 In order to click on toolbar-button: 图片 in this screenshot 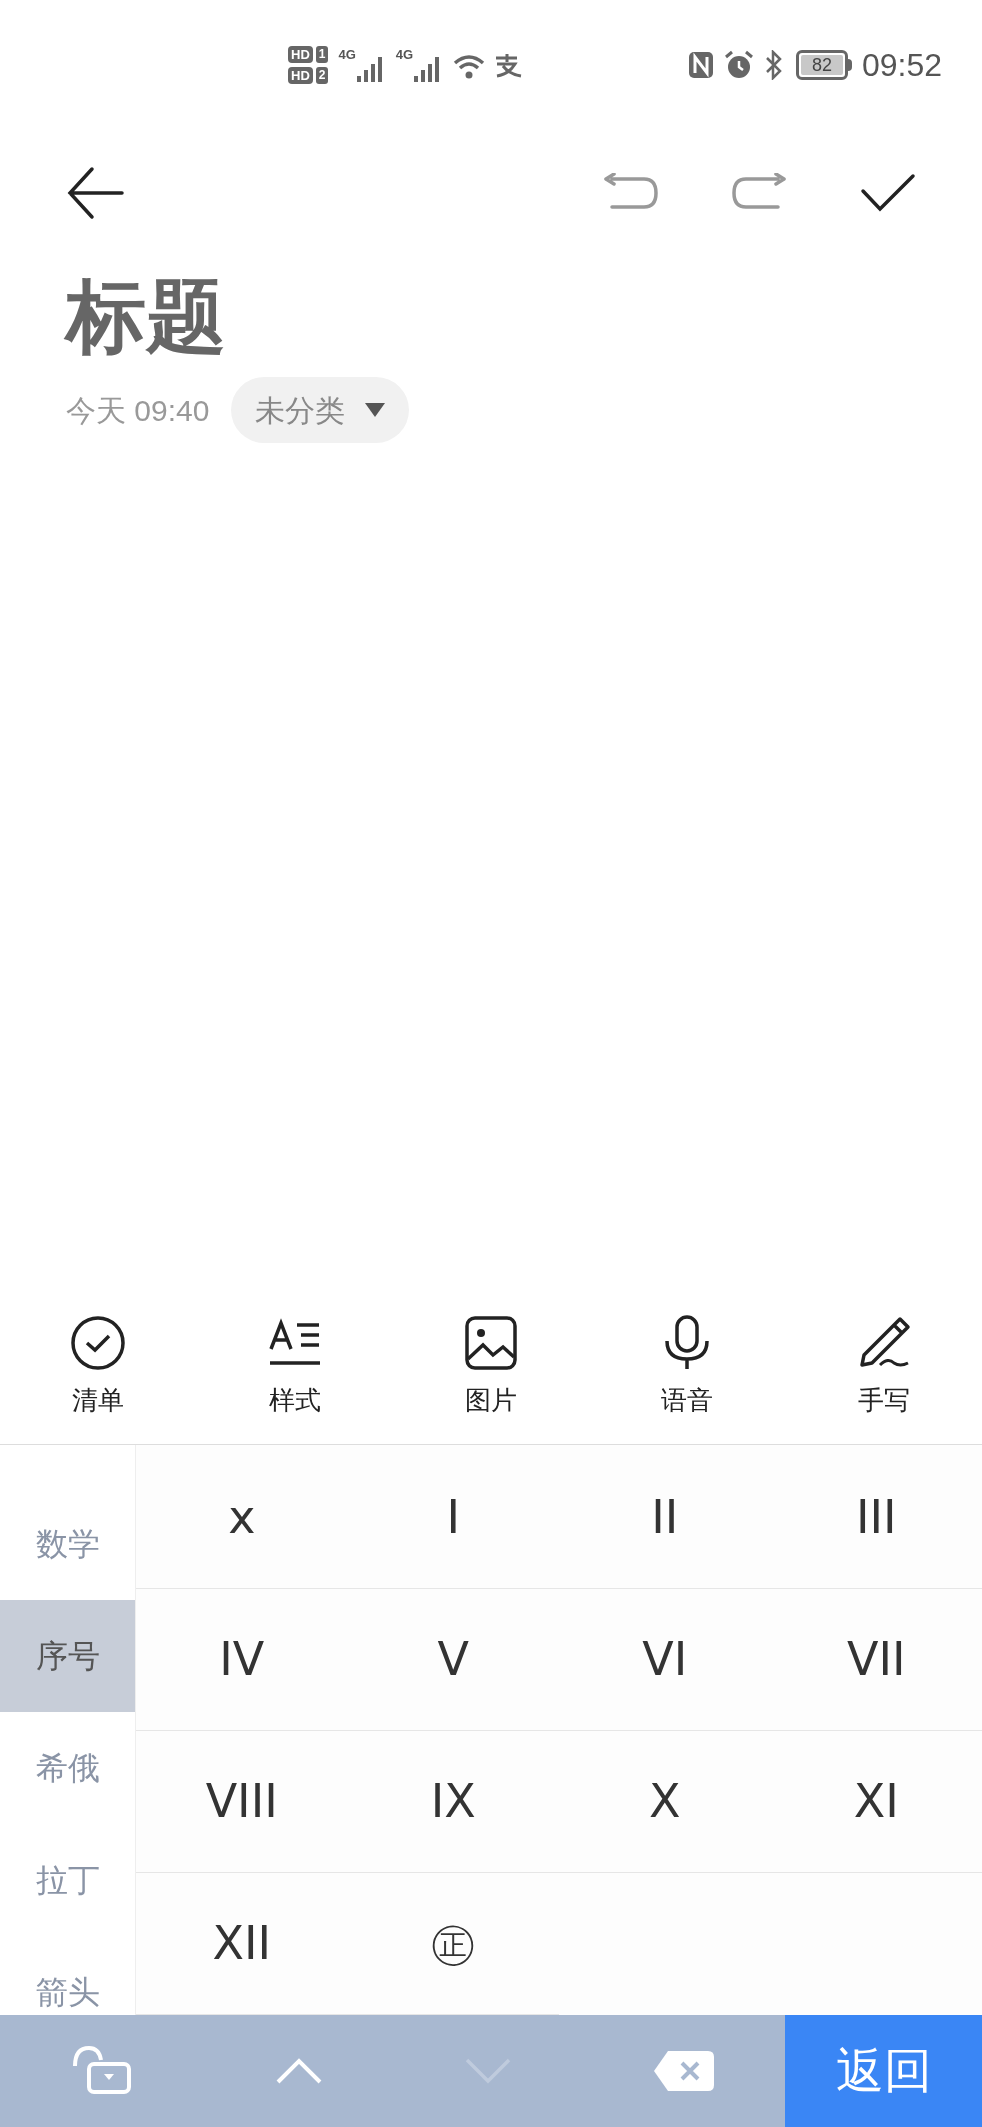, I will do `click(491, 1367)`.